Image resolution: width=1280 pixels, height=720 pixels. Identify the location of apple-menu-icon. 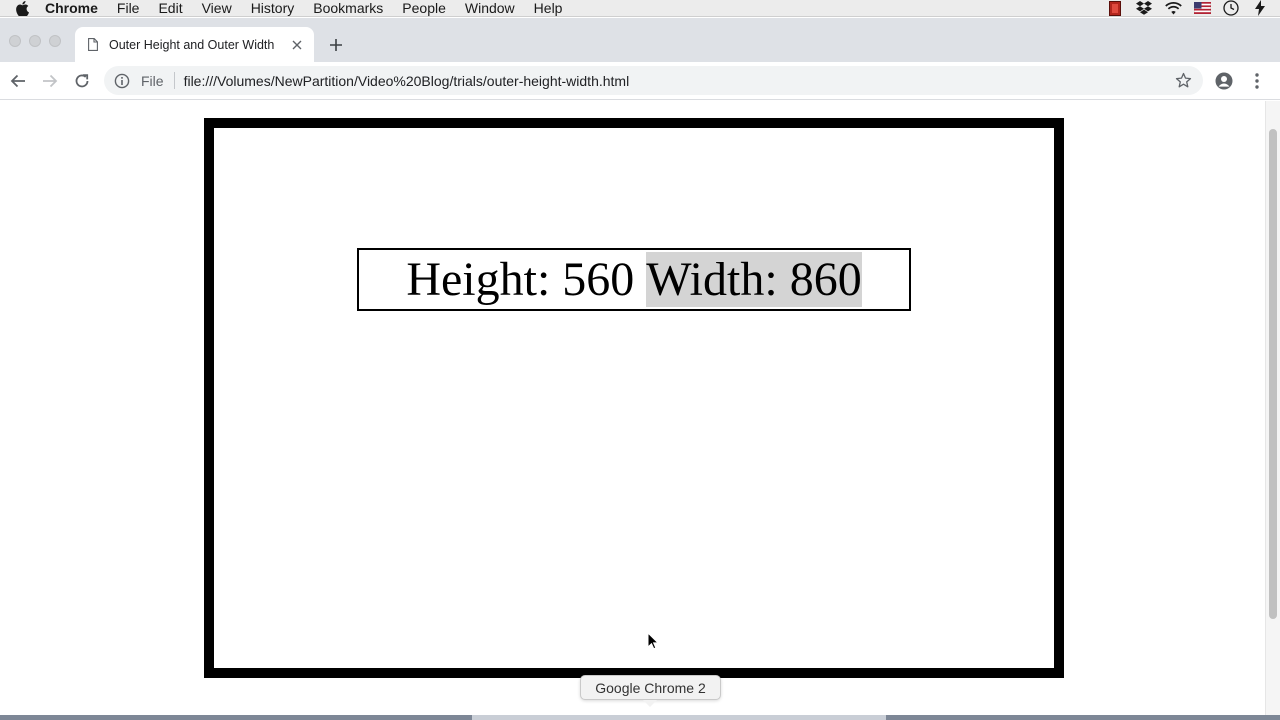
(22, 8).